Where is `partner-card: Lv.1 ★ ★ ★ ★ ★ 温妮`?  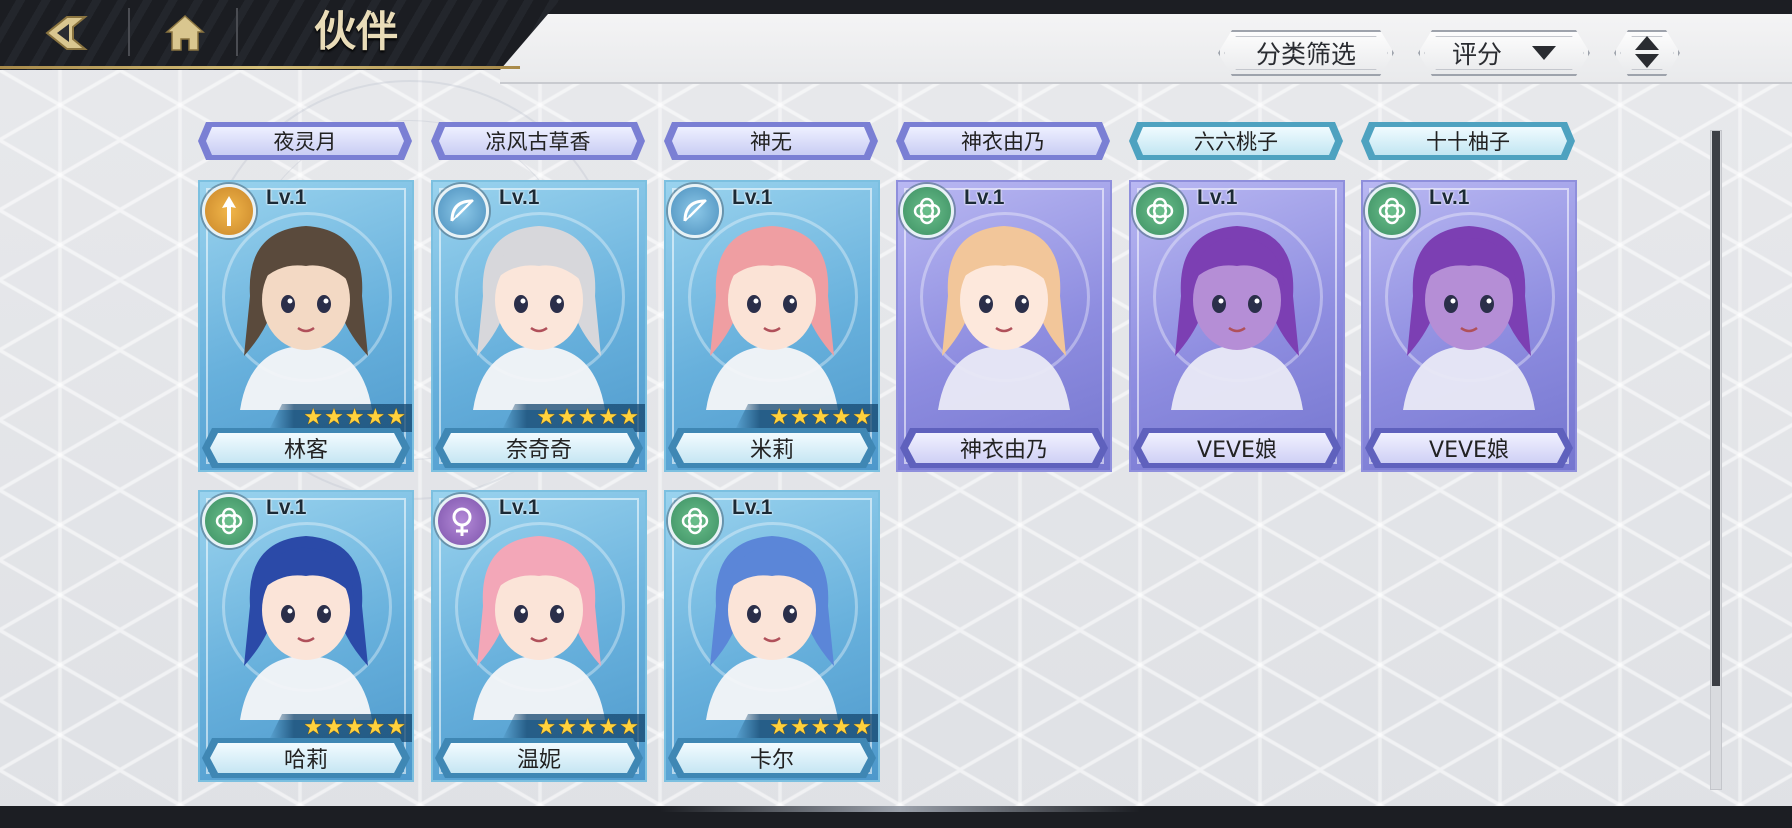
partner-card: Lv.1 ★ ★ ★ ★ ★ 温妮 is located at coordinates (539, 636).